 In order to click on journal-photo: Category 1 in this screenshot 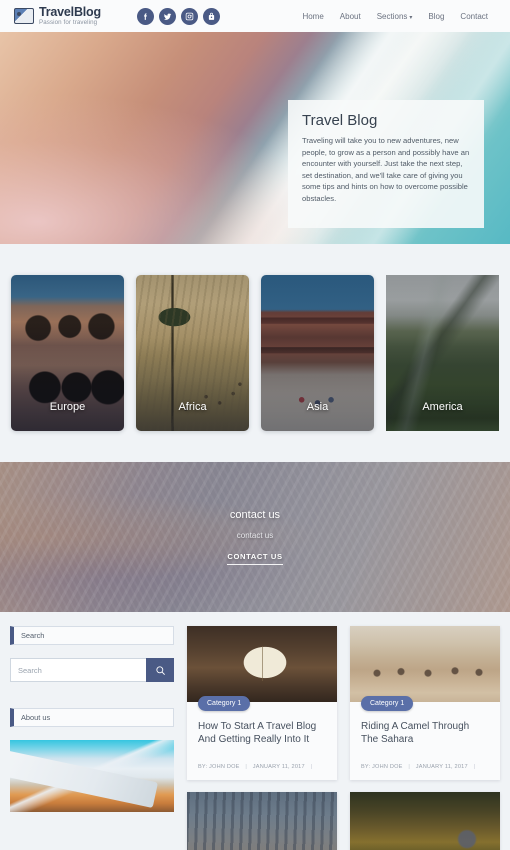, I will do `click(262, 668)`.